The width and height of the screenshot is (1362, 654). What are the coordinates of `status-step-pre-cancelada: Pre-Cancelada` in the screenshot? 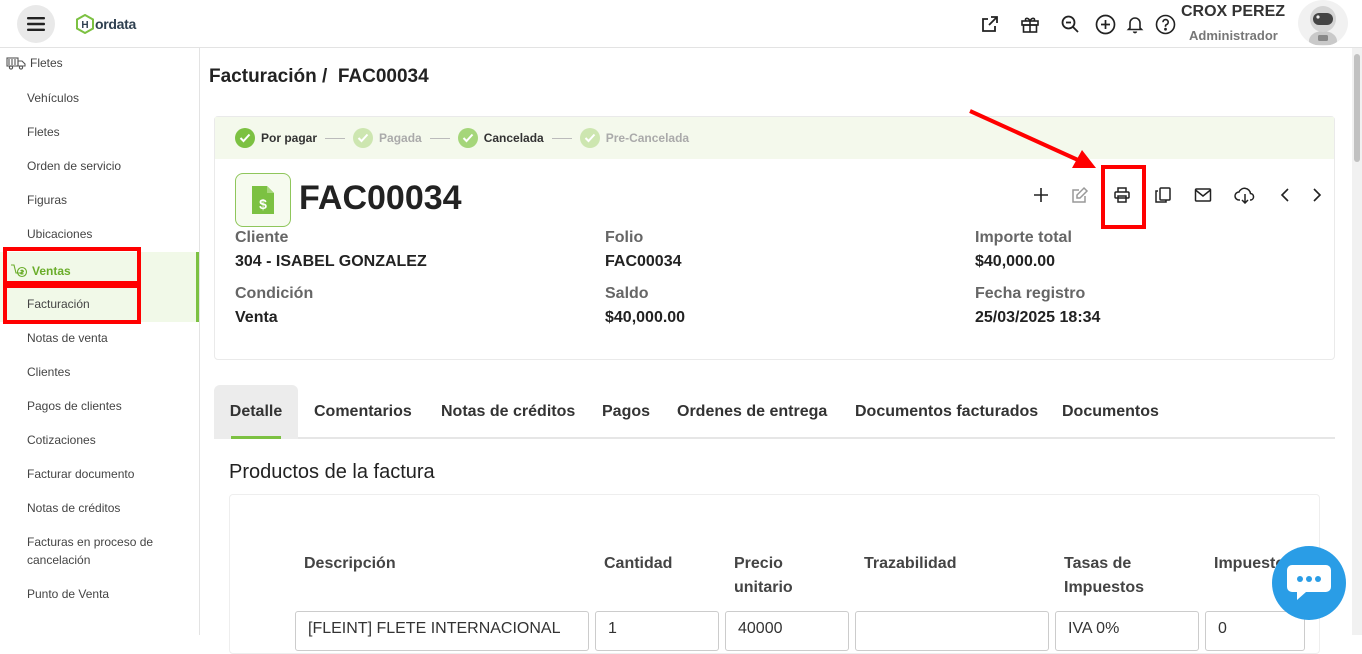 It's located at (634, 138).